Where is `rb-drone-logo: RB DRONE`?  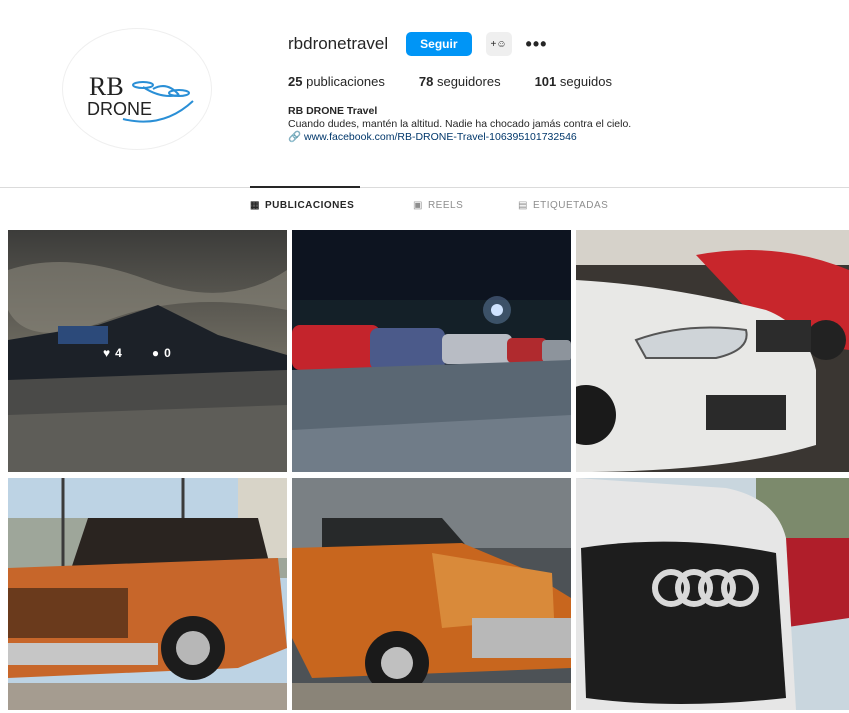
rb-drone-logo: RB DRONE is located at coordinates (140, 97).